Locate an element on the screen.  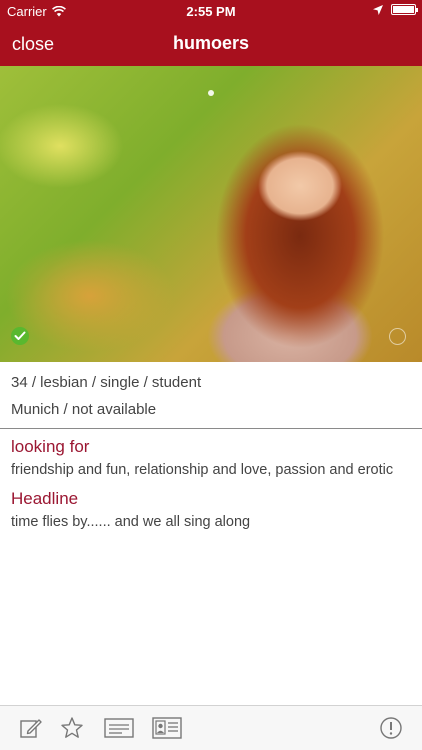
status-bar: Carrier 2:55 PM is located at coordinates (211, 11).